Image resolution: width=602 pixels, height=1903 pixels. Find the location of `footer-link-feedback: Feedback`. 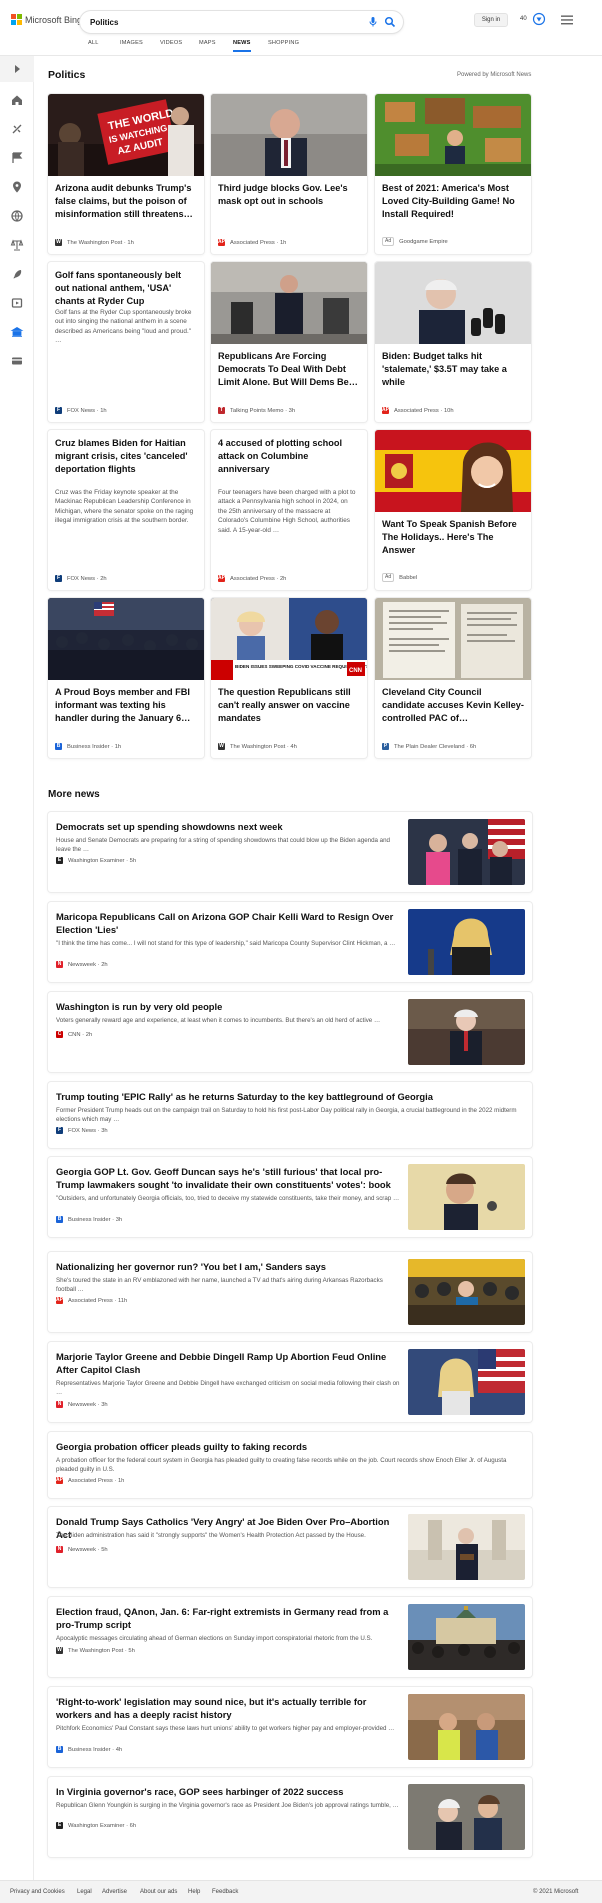

footer-link-feedback: Feedback is located at coordinates (225, 1892).